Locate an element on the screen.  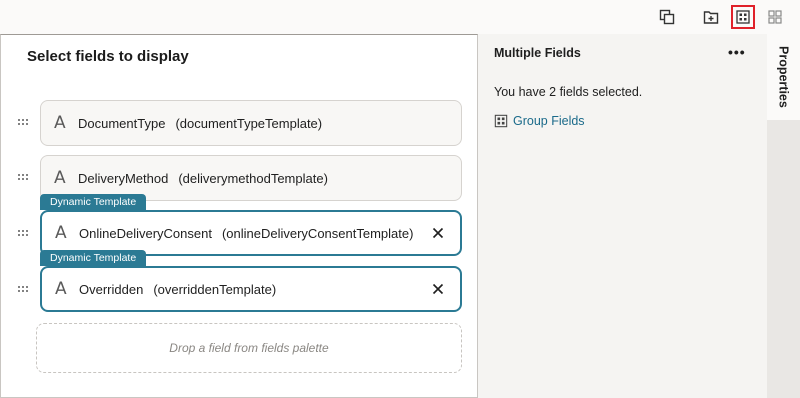
group-fields-label: Group Fields is located at coordinates (549, 121).